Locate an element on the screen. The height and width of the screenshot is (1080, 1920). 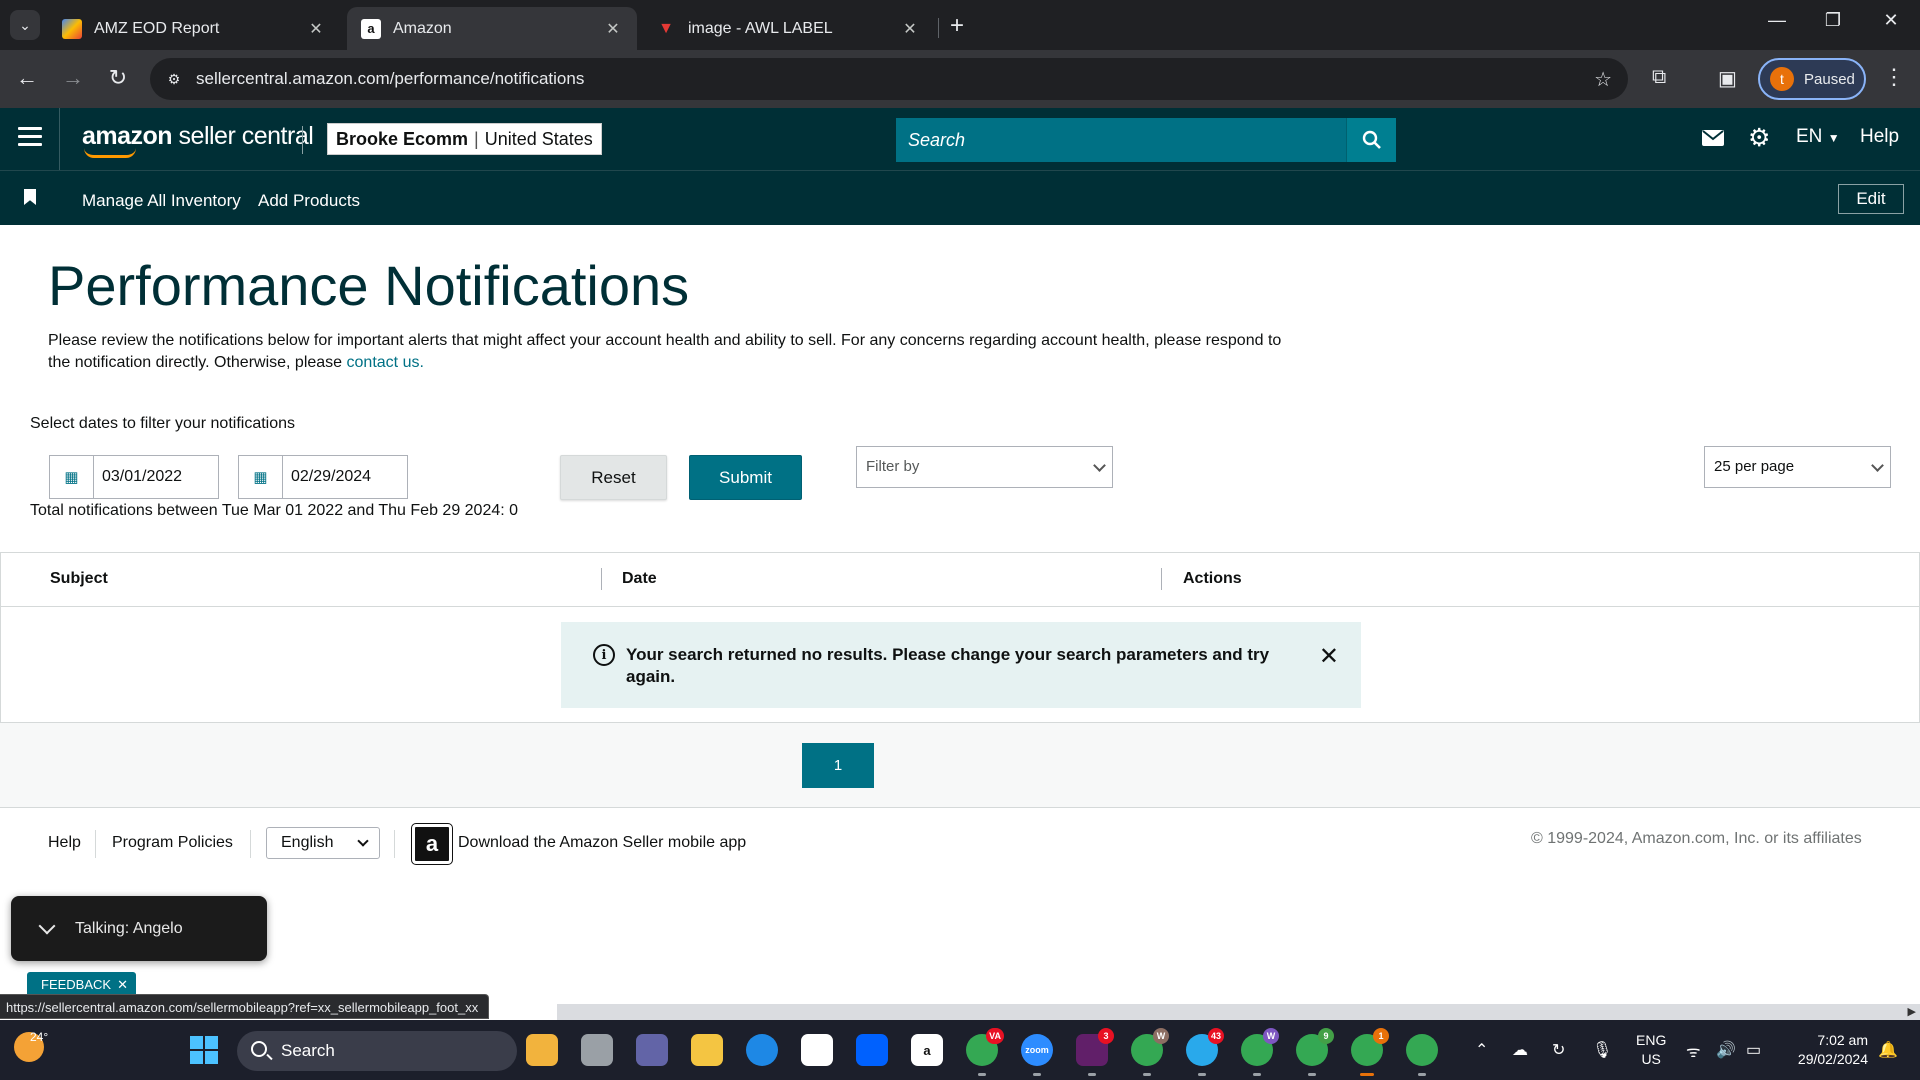
manage-all-inventory-link: Manage All Inventory is located at coordinates (161, 201).